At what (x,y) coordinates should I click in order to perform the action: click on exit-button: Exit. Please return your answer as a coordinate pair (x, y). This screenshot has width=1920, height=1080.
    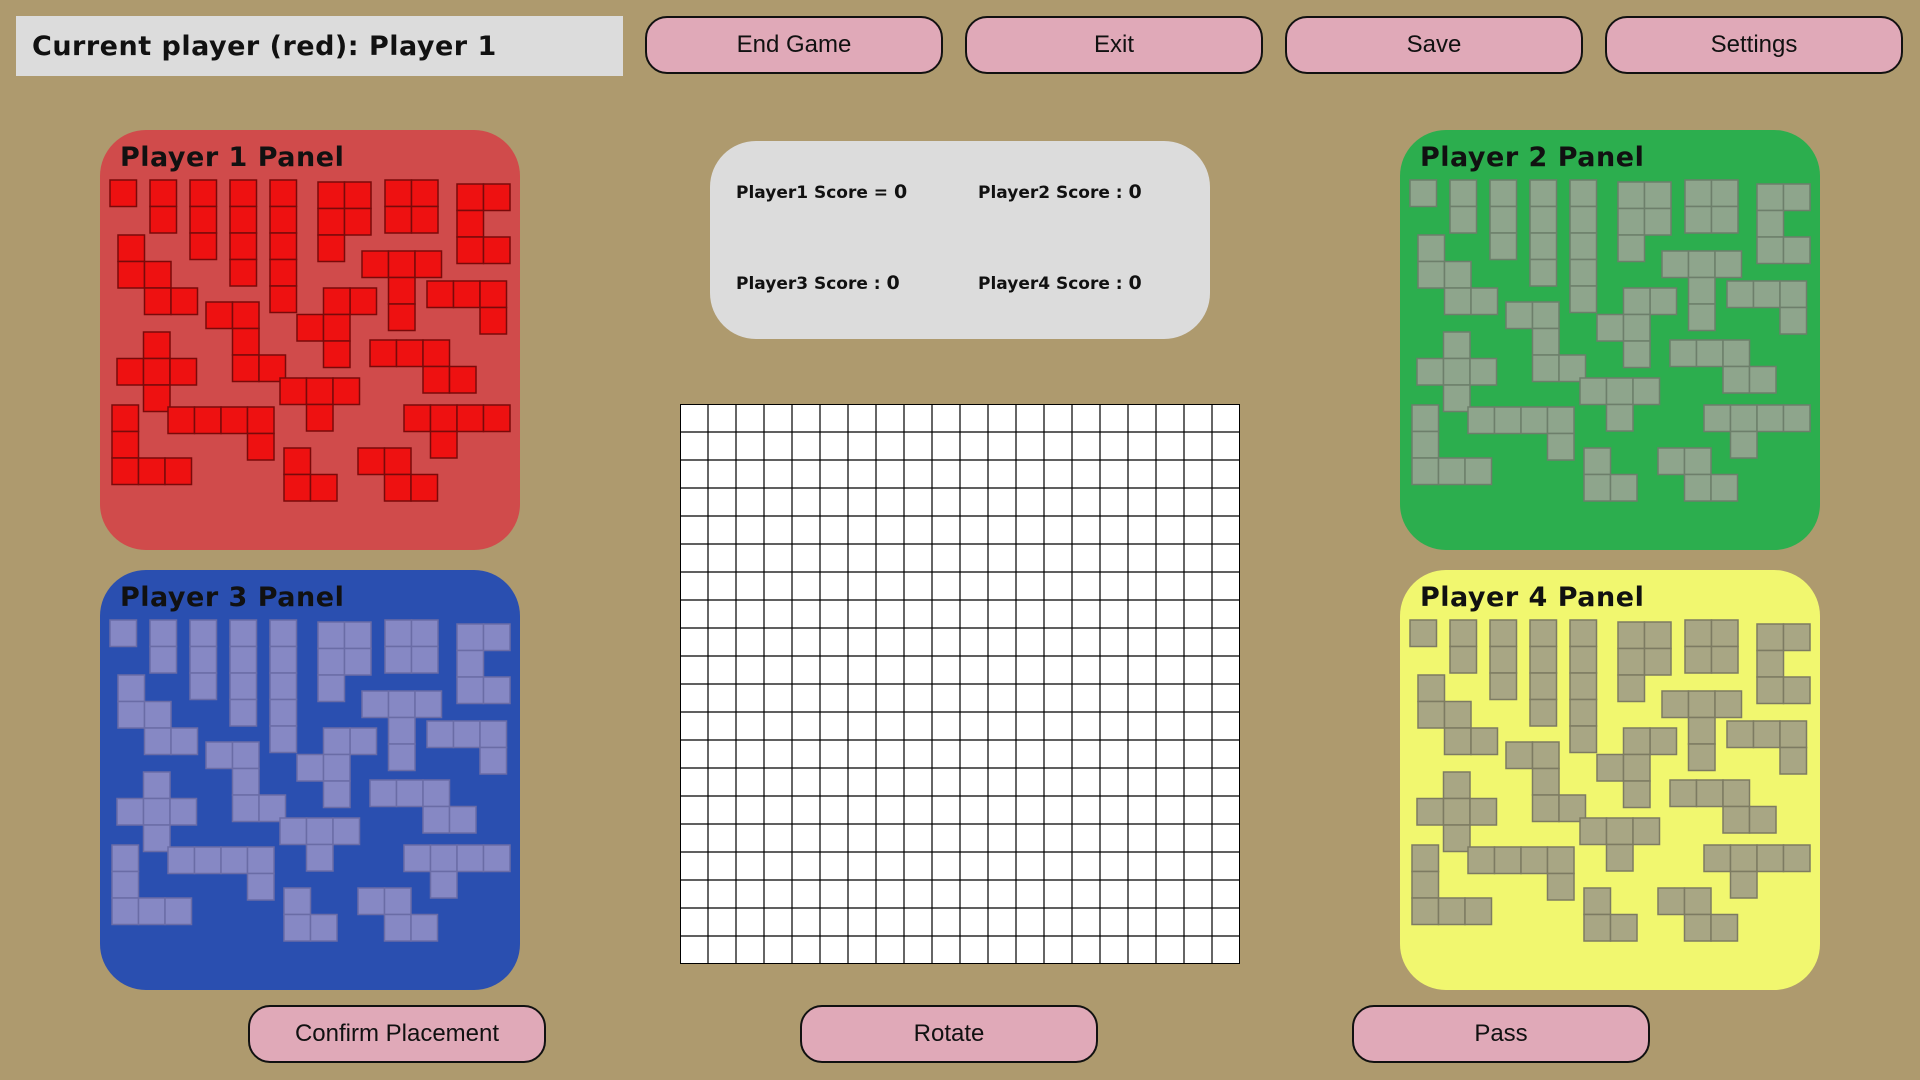
    Looking at the image, I should click on (1114, 45).